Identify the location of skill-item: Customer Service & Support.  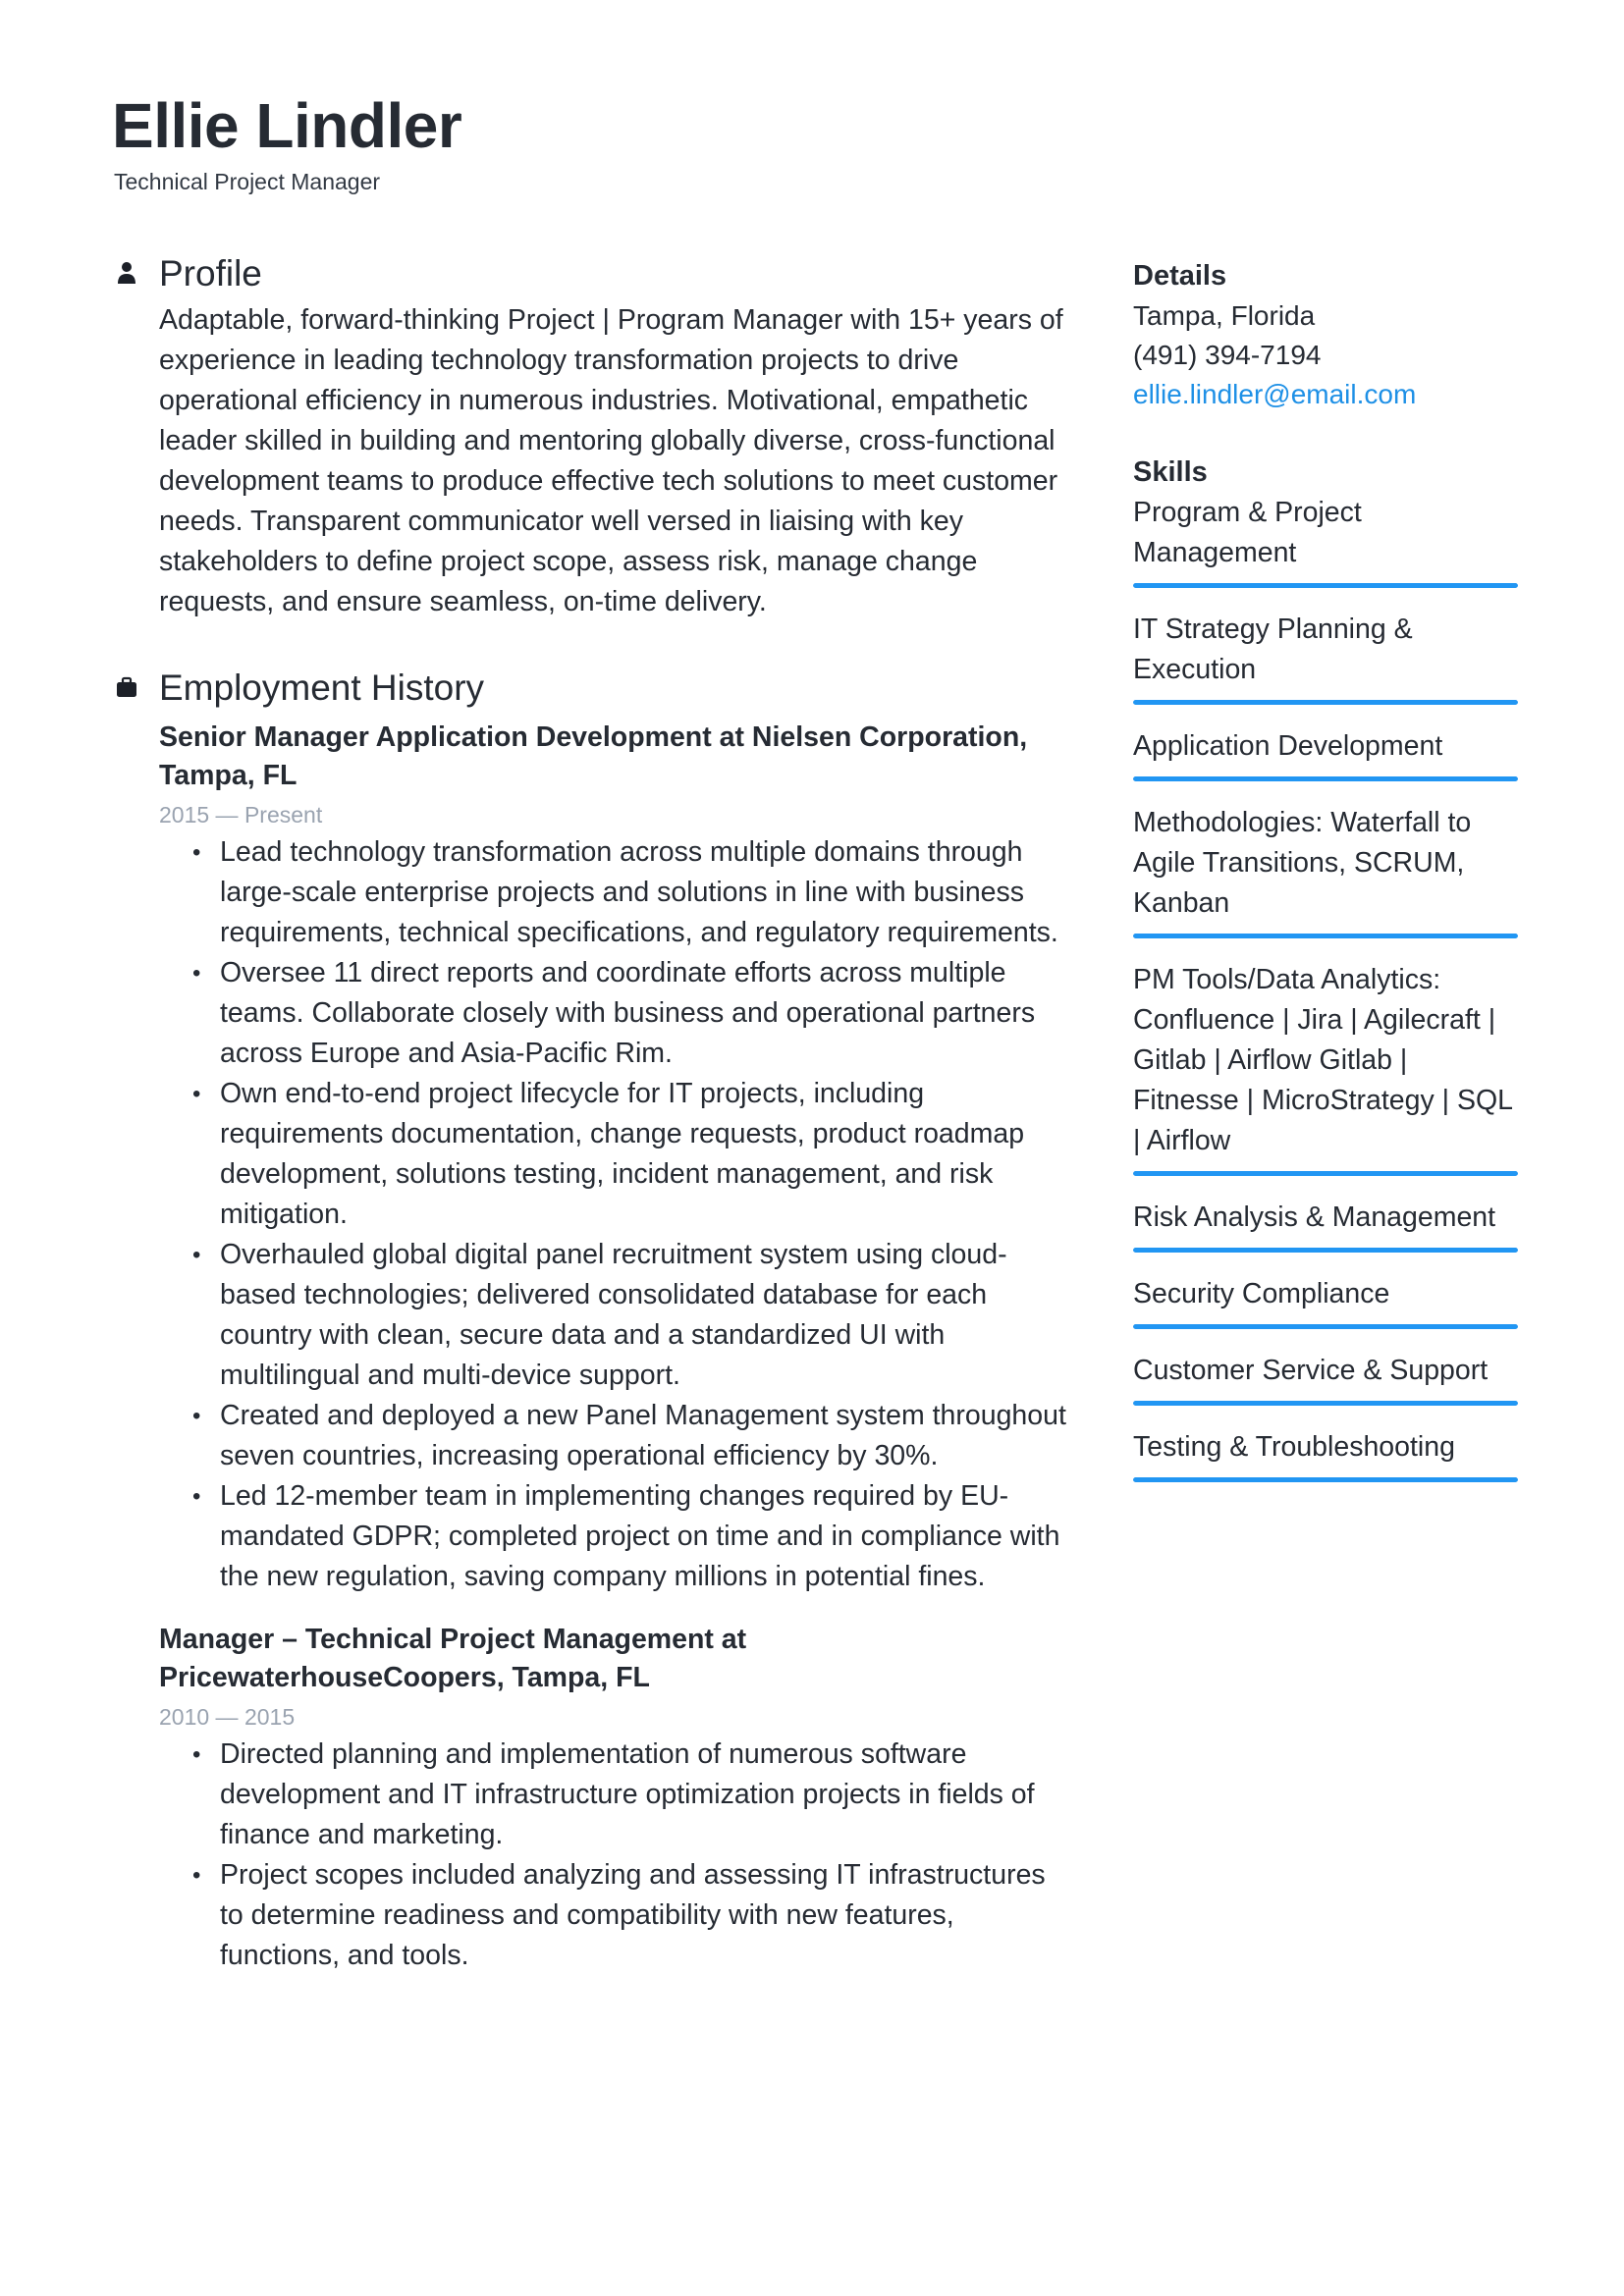
(1325, 1378).